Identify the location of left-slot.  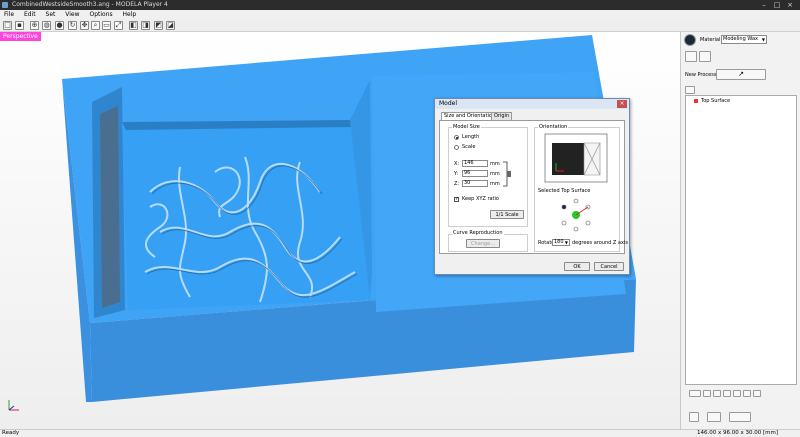
(110, 207).